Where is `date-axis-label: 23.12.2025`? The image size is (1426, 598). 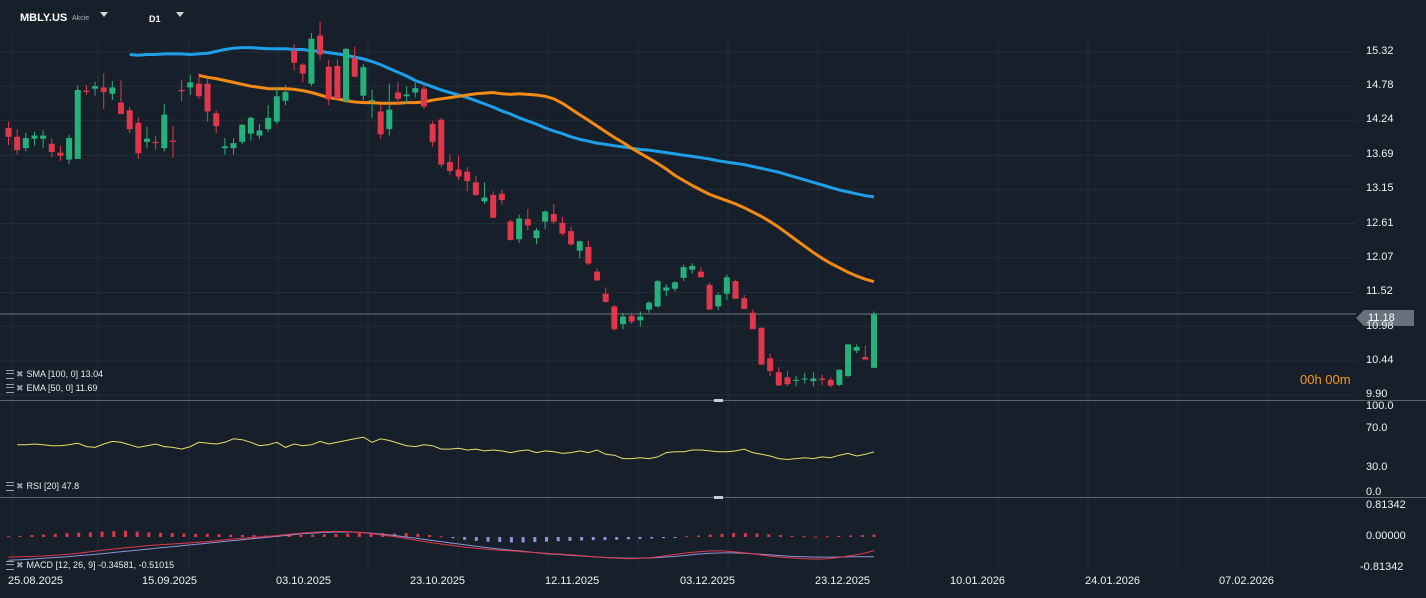 date-axis-label: 23.12.2025 is located at coordinates (843, 581).